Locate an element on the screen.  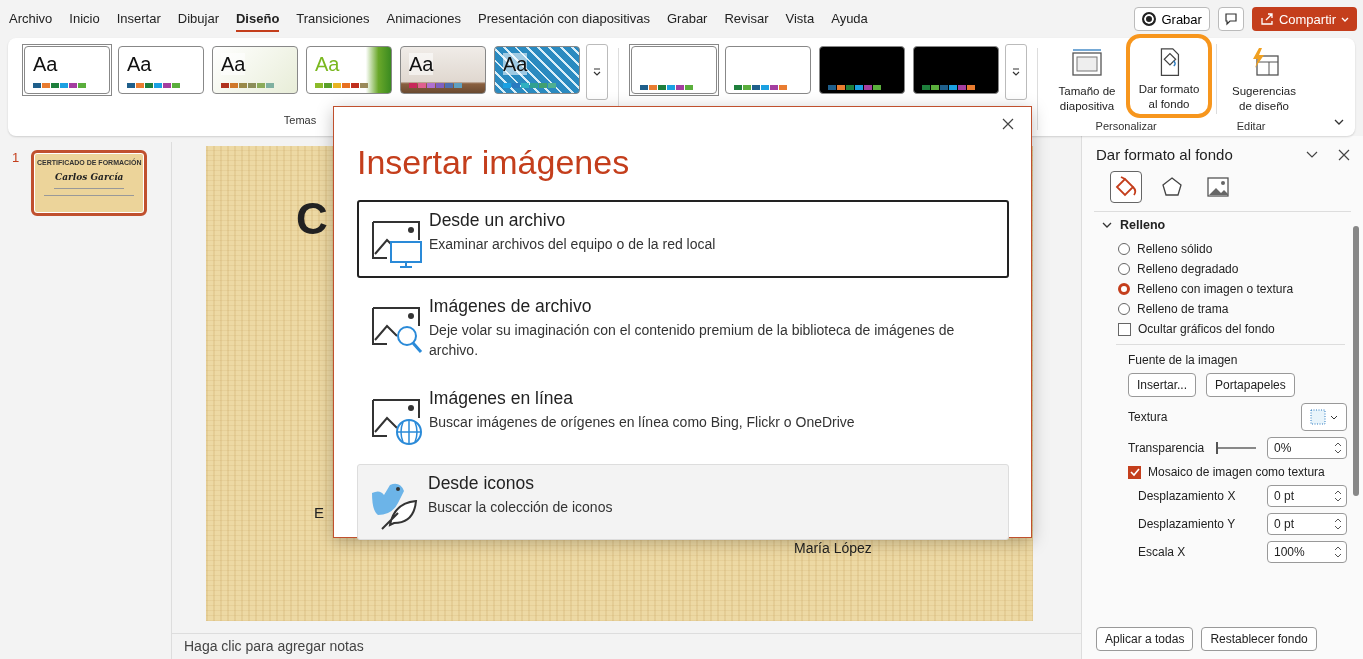
pane-button: Aplicar a todas is located at coordinates (1145, 639).